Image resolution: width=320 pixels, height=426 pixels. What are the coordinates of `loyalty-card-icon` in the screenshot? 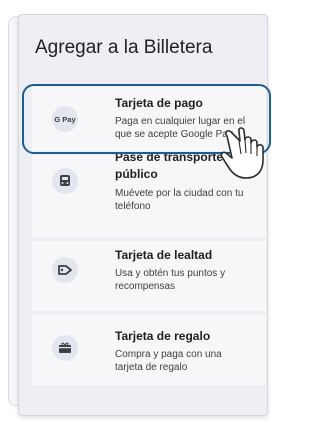 It's located at (65, 270).